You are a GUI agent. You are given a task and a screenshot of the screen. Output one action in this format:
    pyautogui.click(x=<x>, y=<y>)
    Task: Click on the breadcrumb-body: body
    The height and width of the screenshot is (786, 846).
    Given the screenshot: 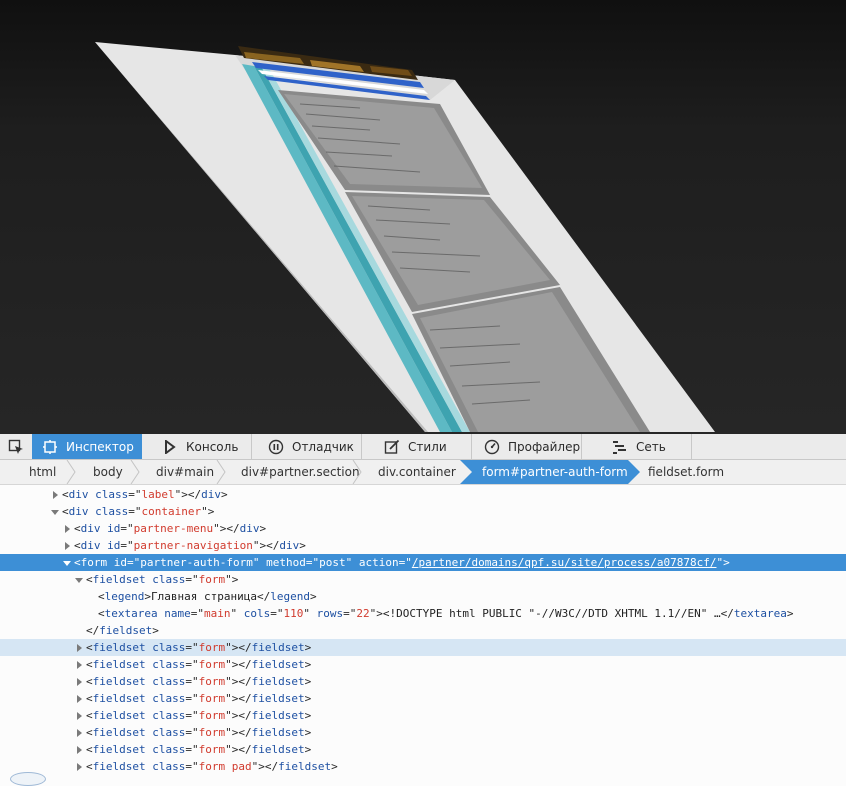 What is the action you would take?
    pyautogui.click(x=108, y=472)
    